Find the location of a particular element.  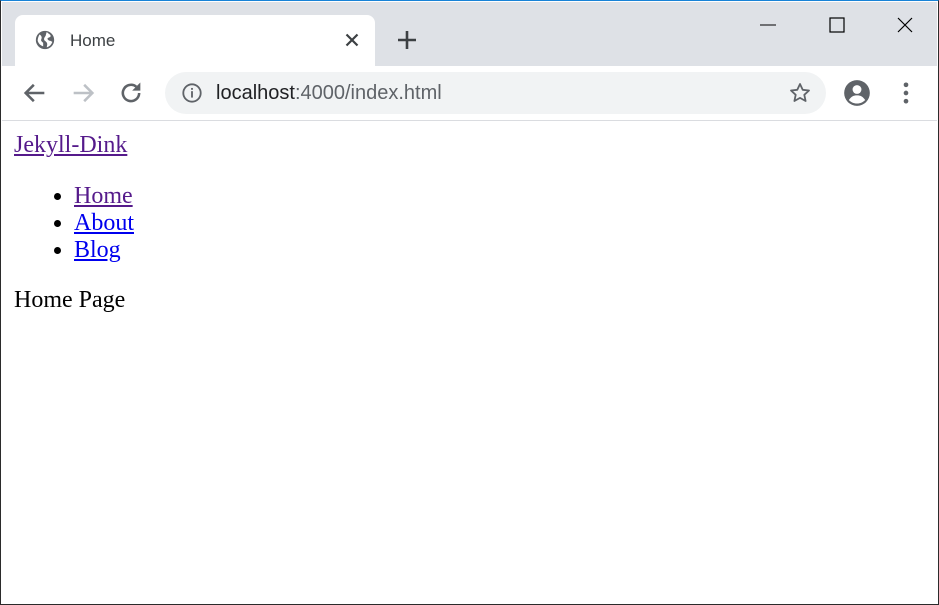

tab-home: Home is located at coordinates (195, 41).